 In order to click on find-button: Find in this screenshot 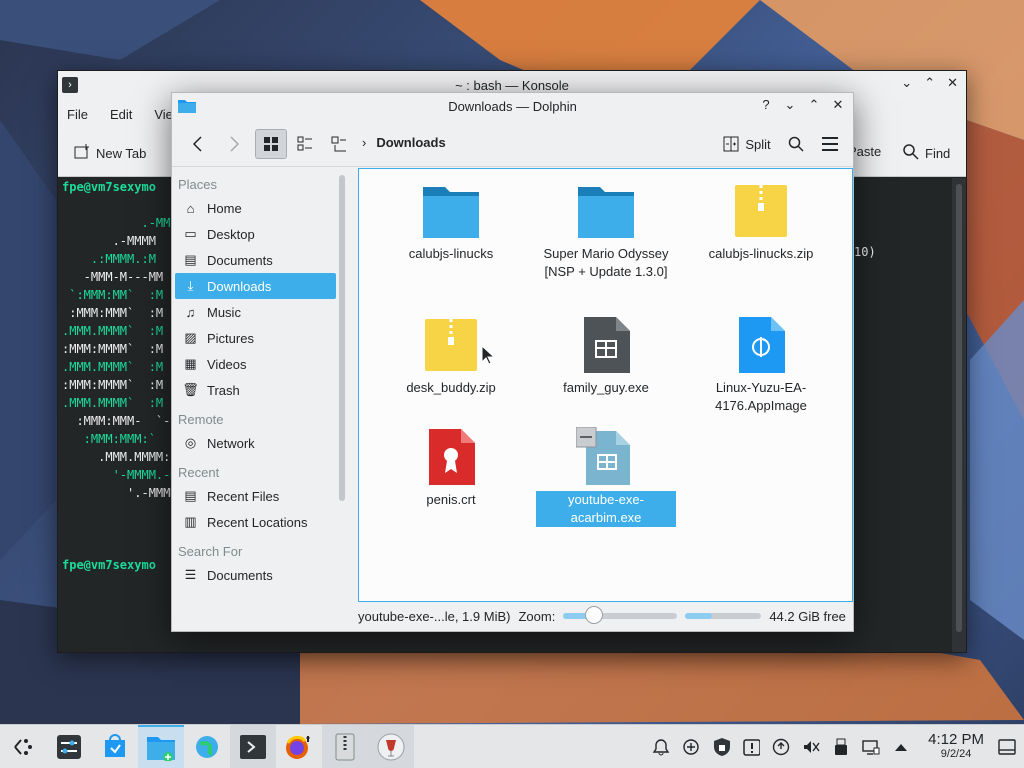, I will do `click(926, 153)`.